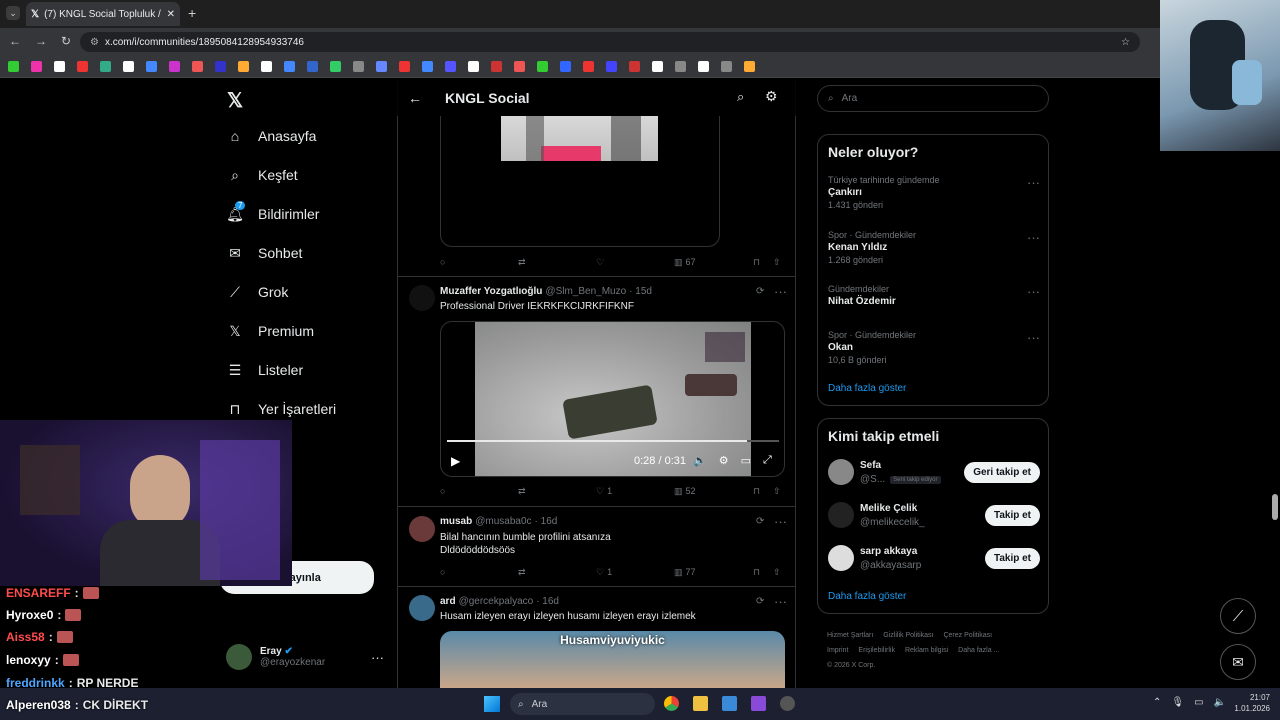  I want to click on back-icon: ←, so click(15, 41).